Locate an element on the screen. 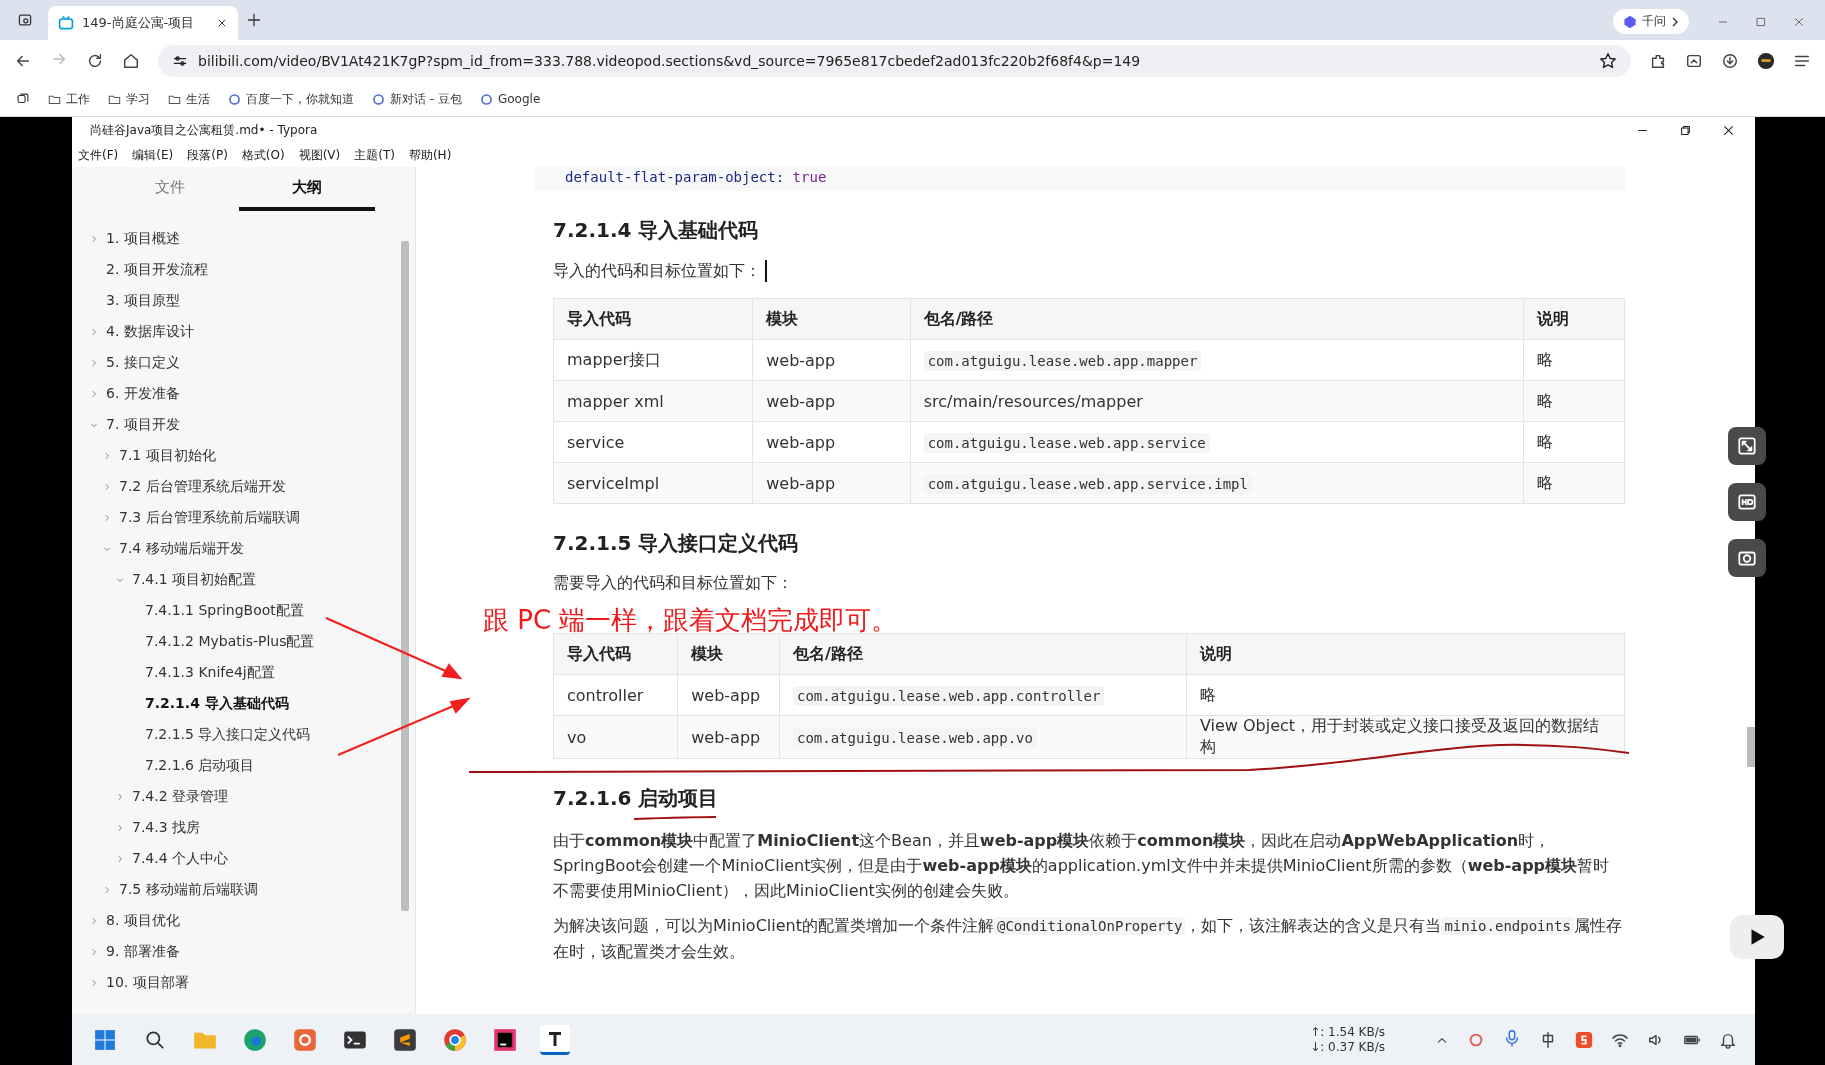 The height and width of the screenshot is (1065, 1825). microphone-icon is located at coordinates (1512, 1038).